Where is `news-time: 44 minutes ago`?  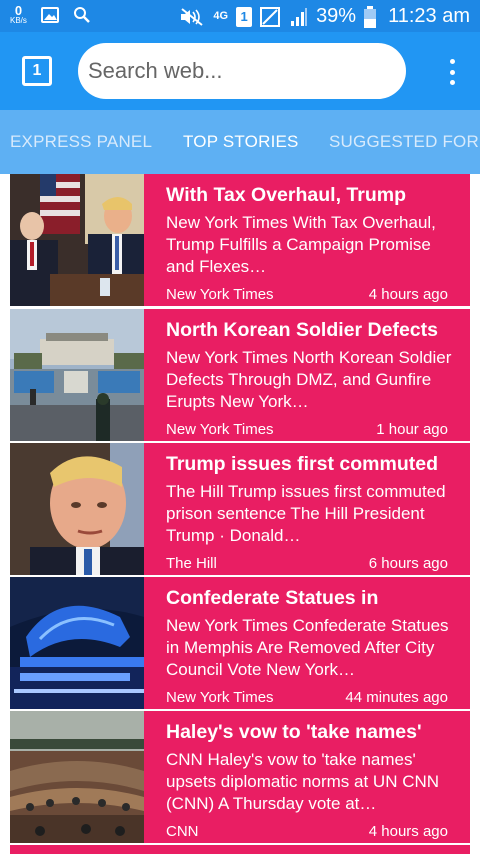
news-time: 44 minutes ago is located at coordinates (396, 697).